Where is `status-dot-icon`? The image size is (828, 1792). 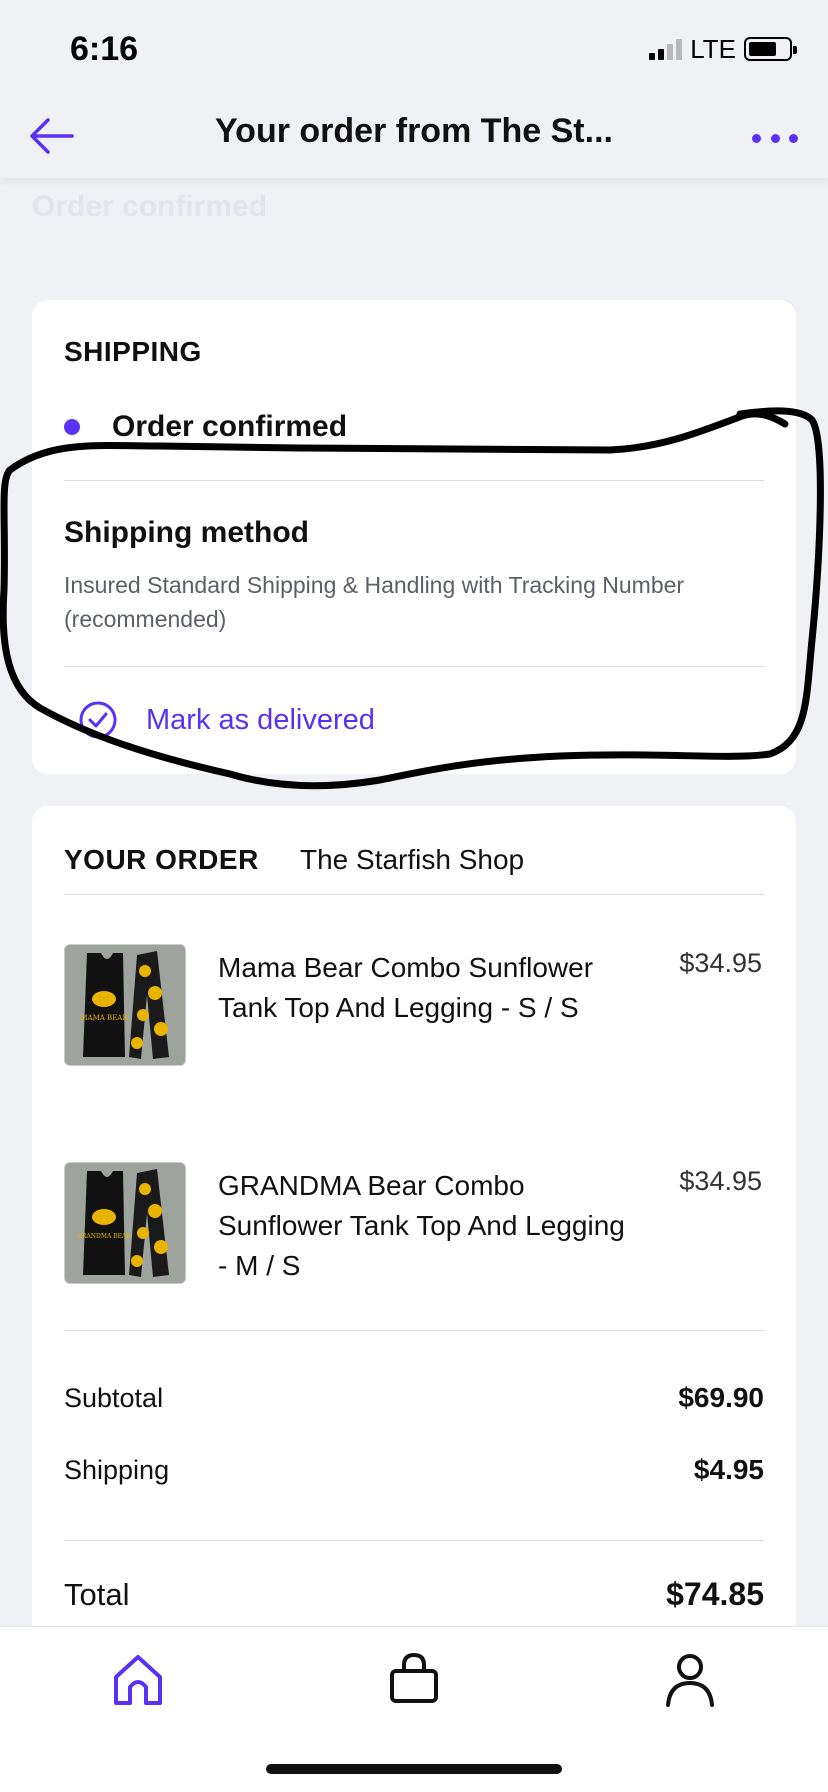
status-dot-icon is located at coordinates (72, 427).